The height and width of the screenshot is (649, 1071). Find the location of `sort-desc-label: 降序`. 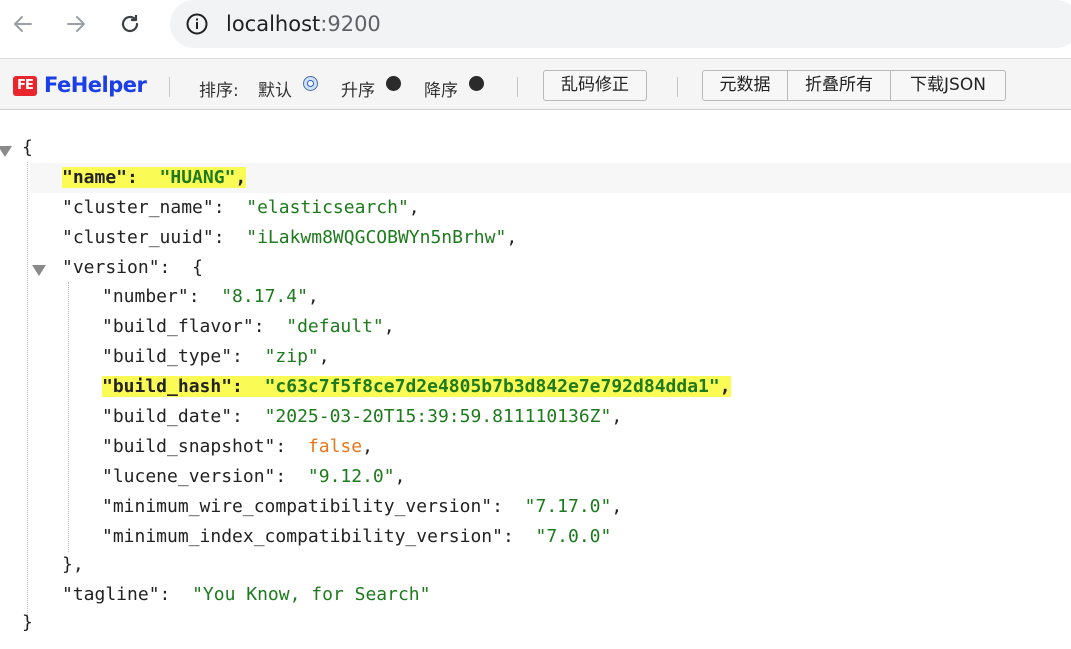

sort-desc-label: 降序 is located at coordinates (441, 88).